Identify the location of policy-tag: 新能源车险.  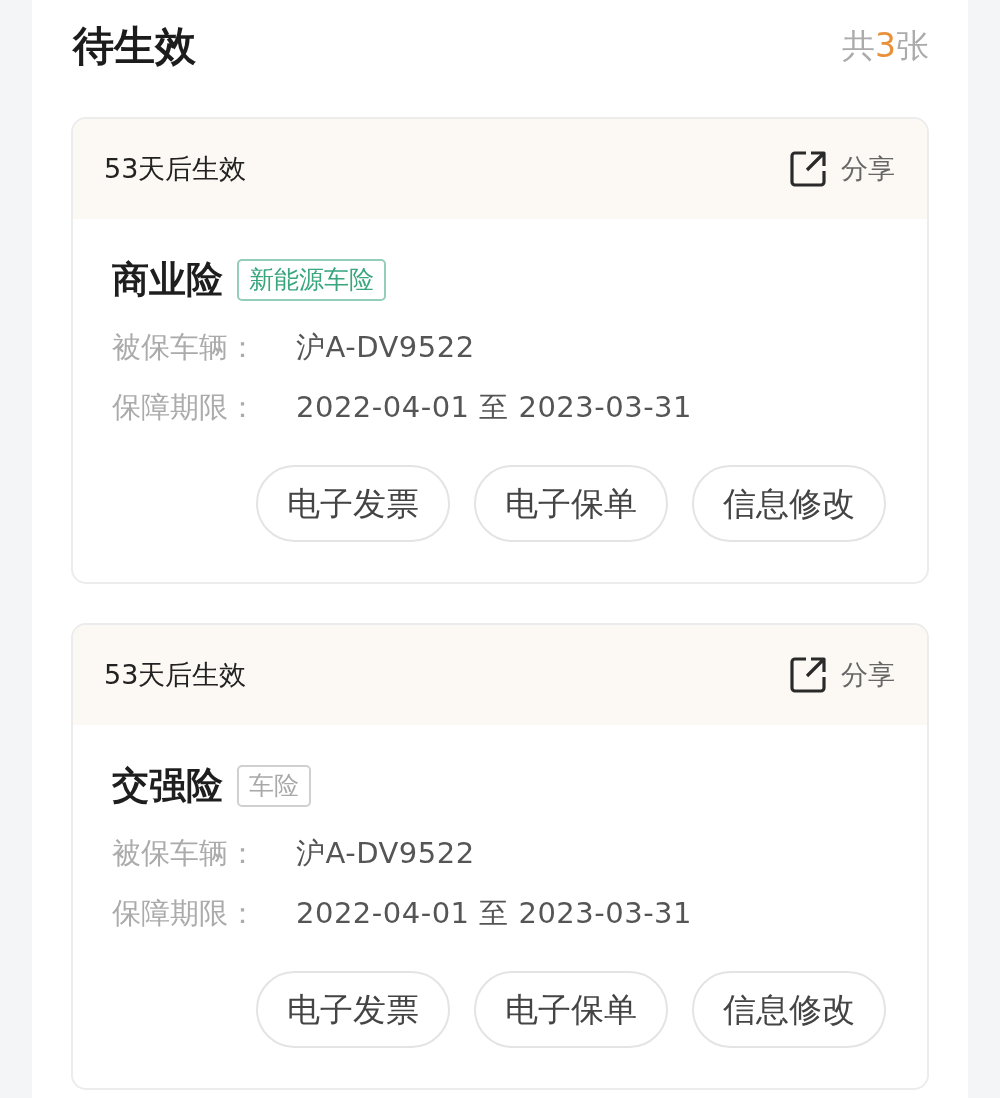
(311, 280).